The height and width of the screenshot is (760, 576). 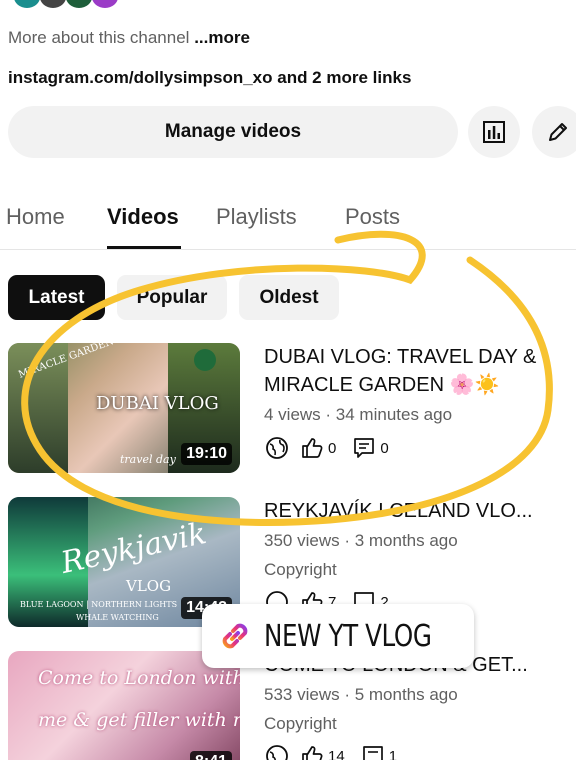 I want to click on analytics-icon, so click(x=494, y=132).